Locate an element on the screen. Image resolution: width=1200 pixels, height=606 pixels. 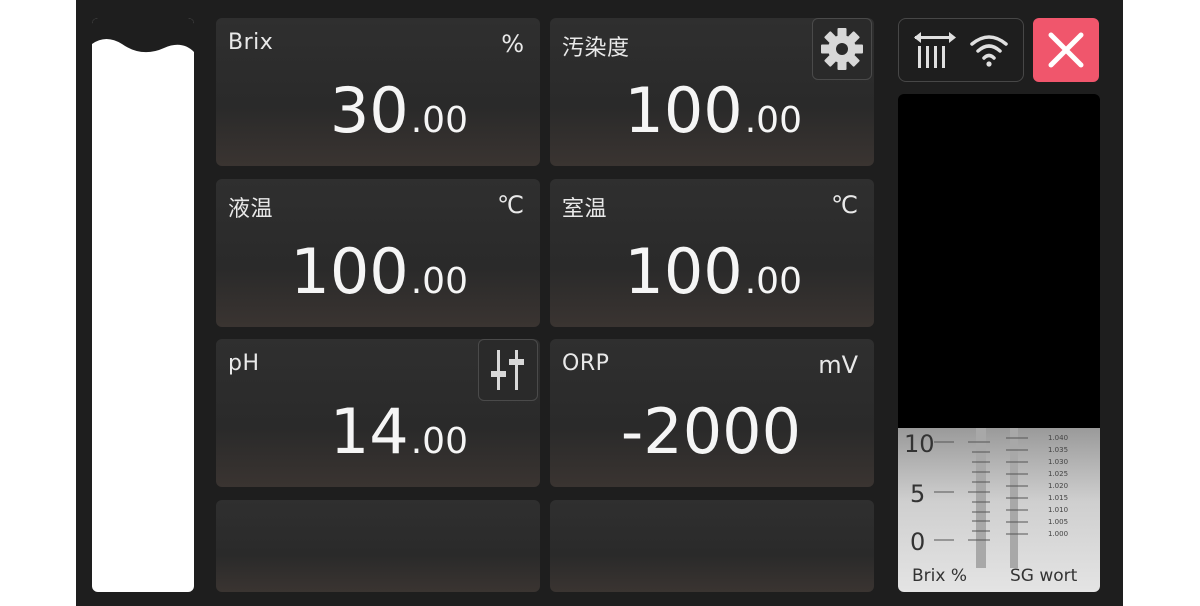
adjust-button is located at coordinates (508, 370).